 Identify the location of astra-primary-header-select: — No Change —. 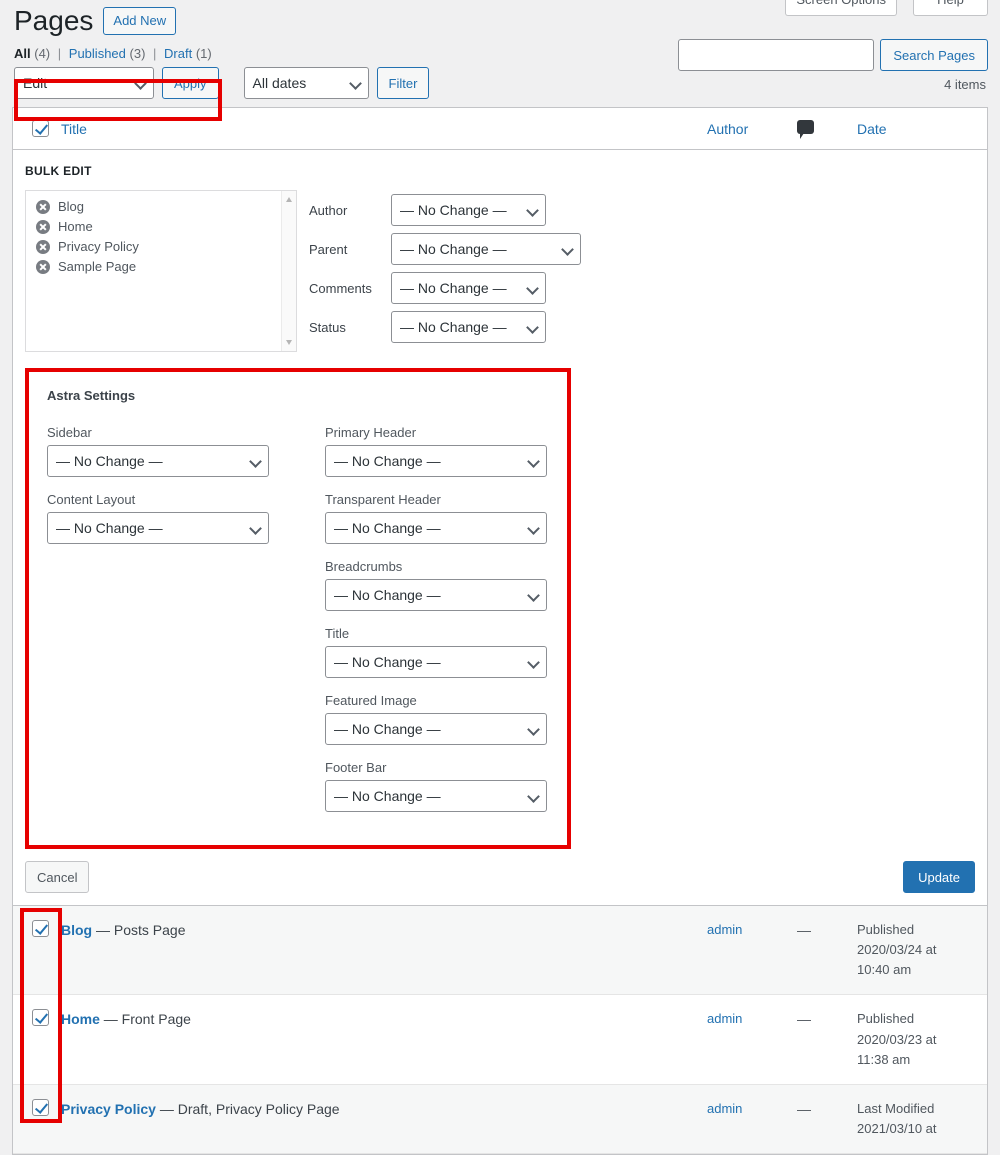
(436, 461).